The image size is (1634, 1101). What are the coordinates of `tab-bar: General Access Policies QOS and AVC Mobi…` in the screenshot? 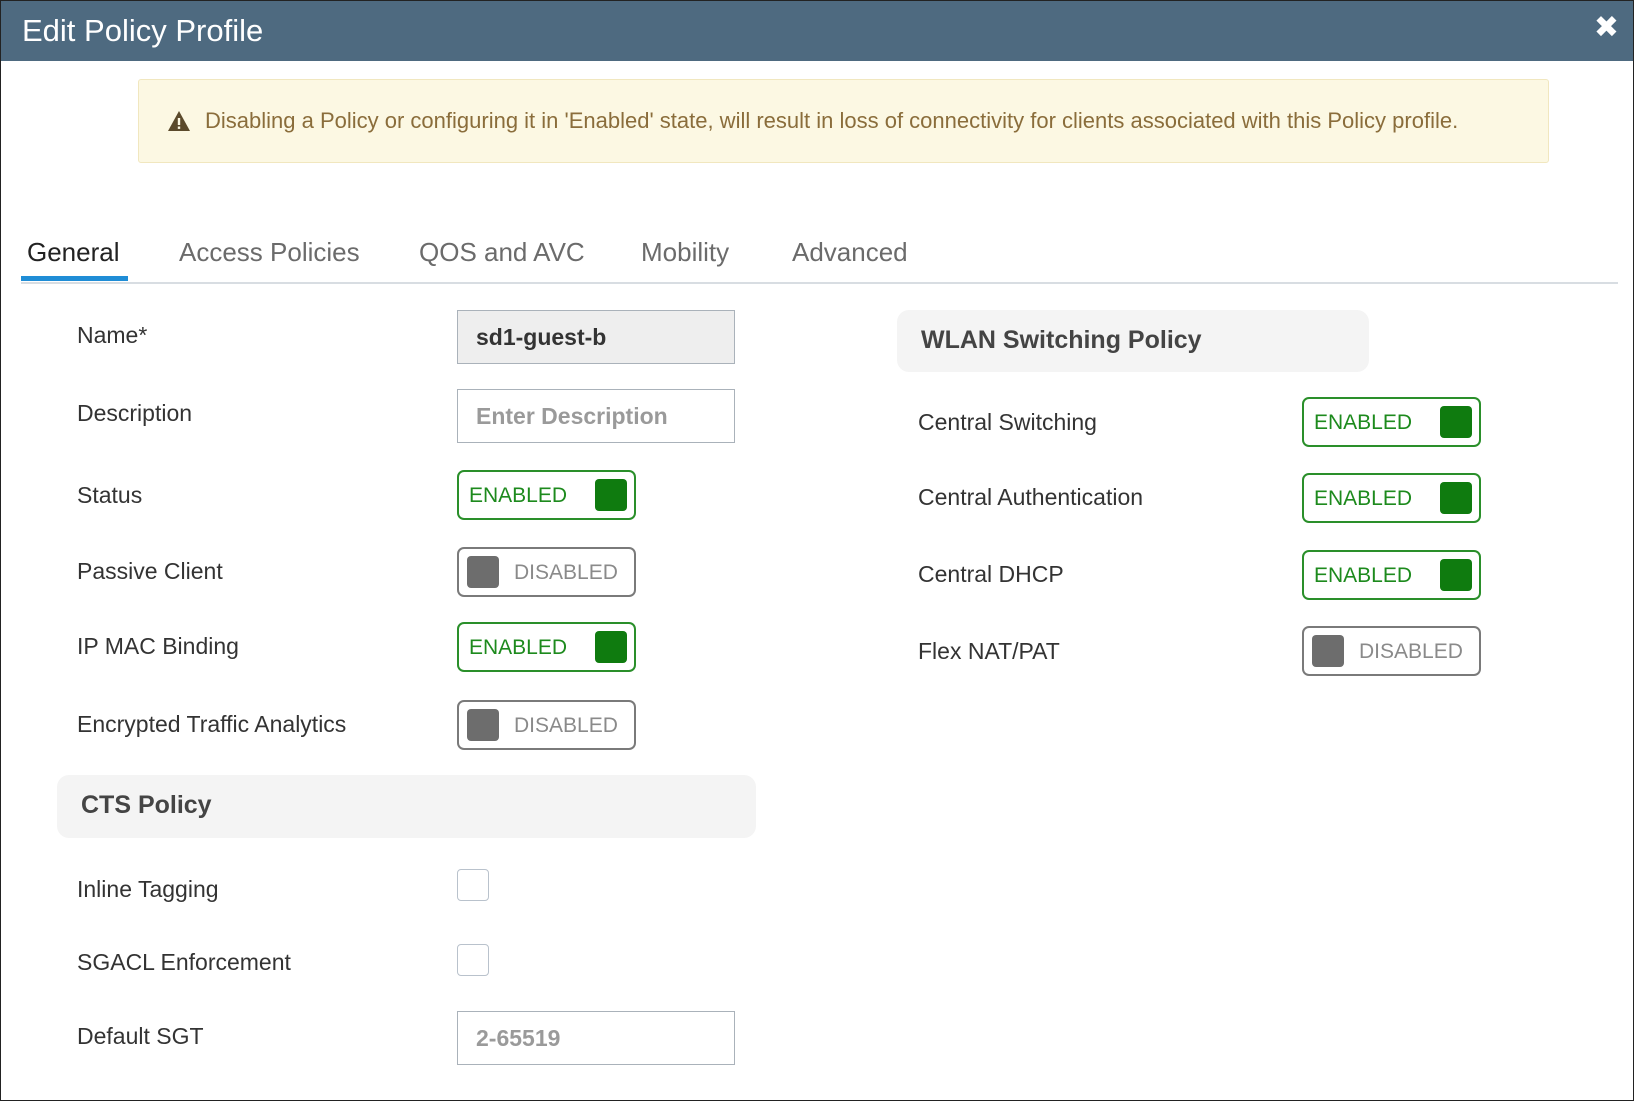 It's located at (819, 253).